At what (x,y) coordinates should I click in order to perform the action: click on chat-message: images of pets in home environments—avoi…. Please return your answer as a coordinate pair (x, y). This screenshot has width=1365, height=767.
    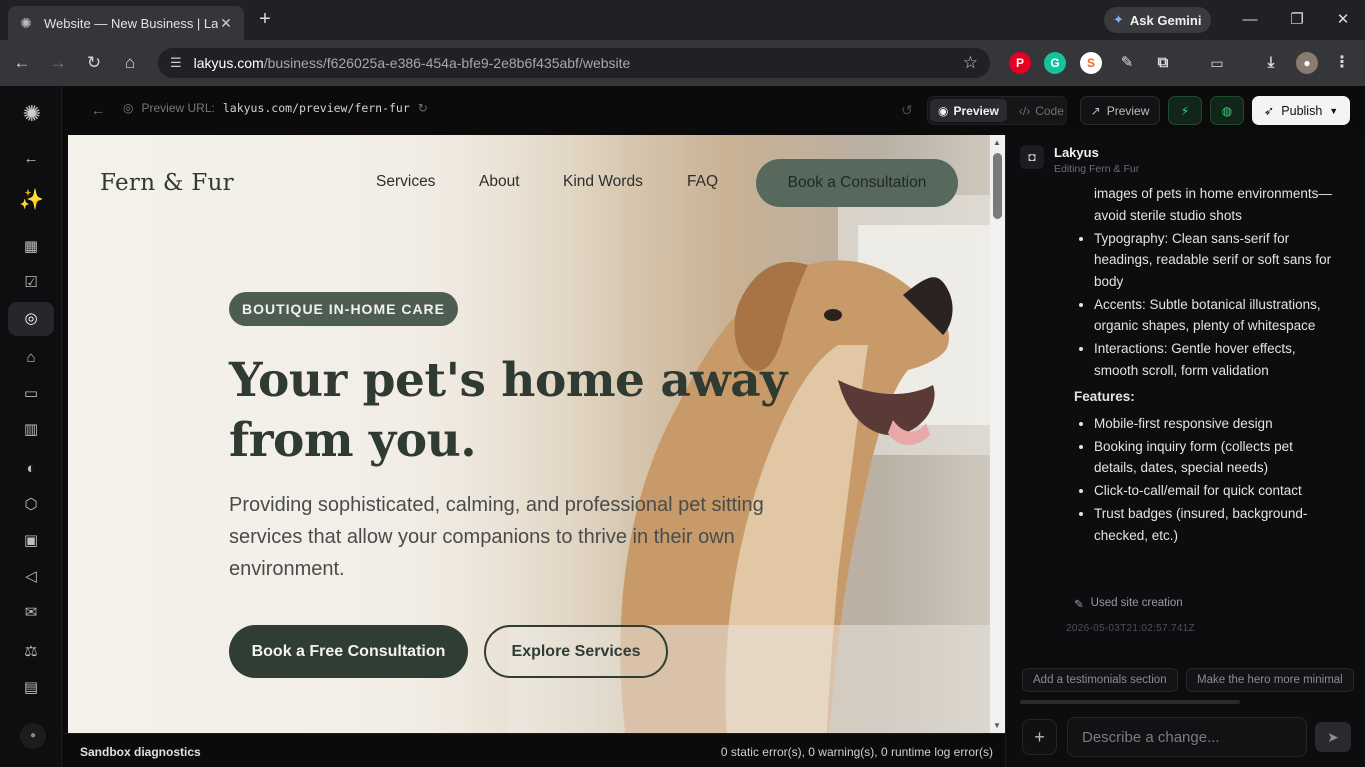
    Looking at the image, I should click on (1203, 365).